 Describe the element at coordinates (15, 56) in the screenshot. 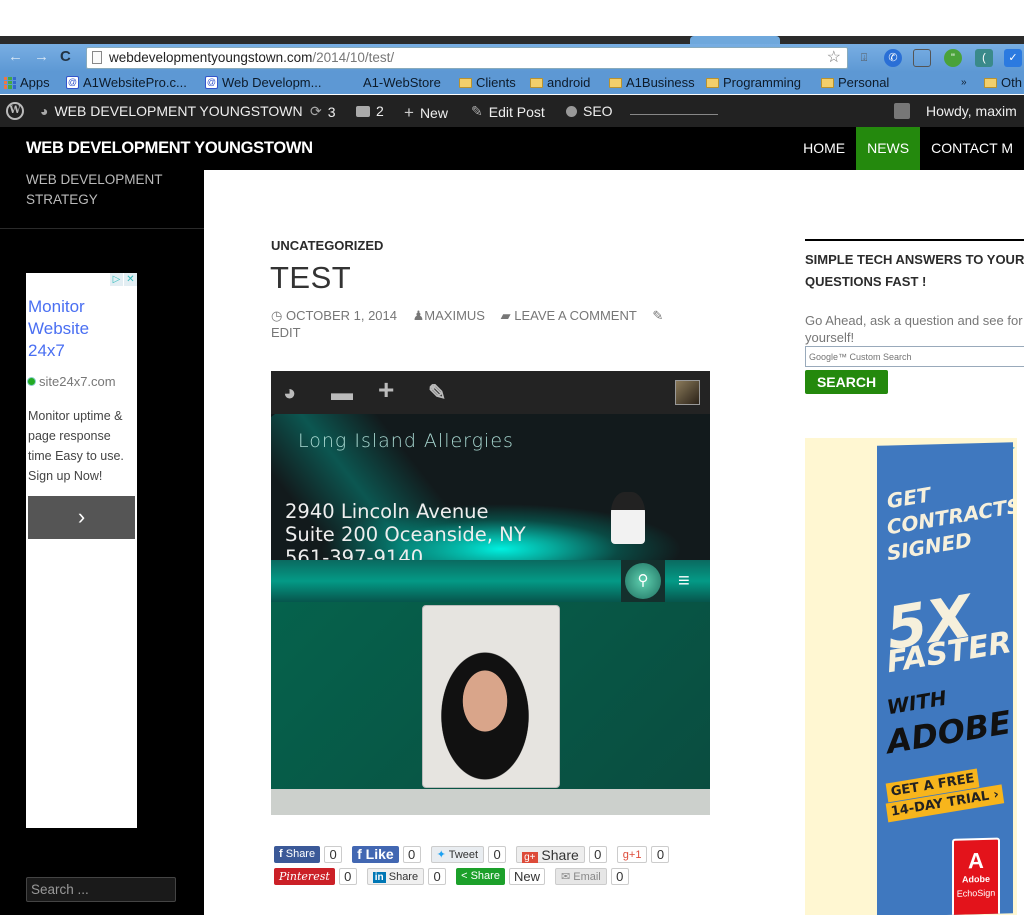

I see `back-button: ←` at that location.